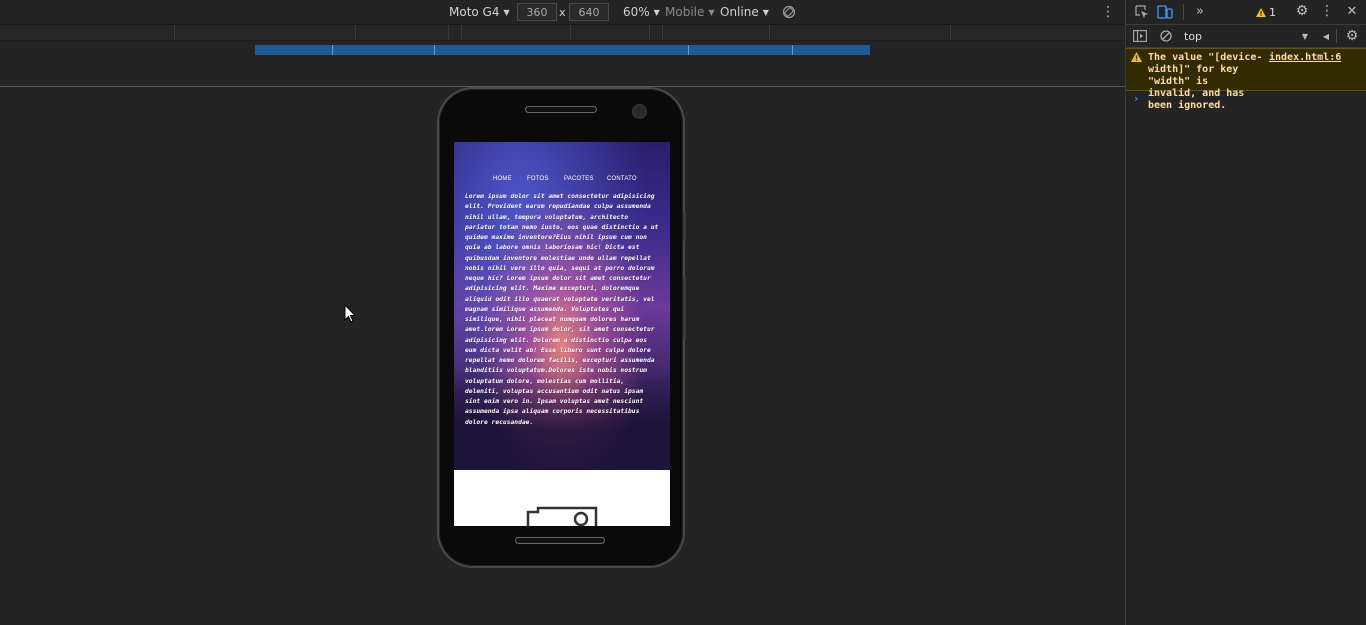 This screenshot has width=1366, height=625. Describe the element at coordinates (561, 109) in the screenshot. I see `phone-speaker` at that location.